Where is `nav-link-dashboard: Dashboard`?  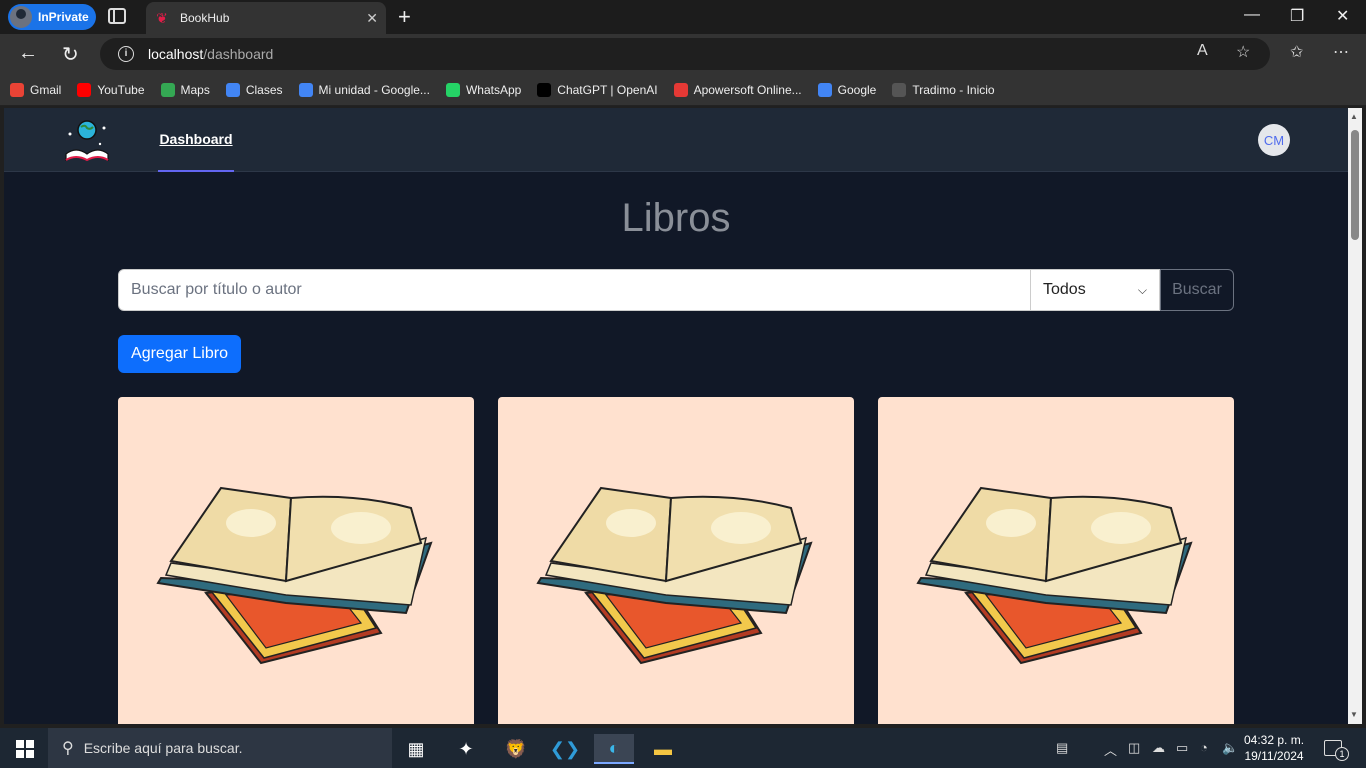 nav-link-dashboard: Dashboard is located at coordinates (196, 140).